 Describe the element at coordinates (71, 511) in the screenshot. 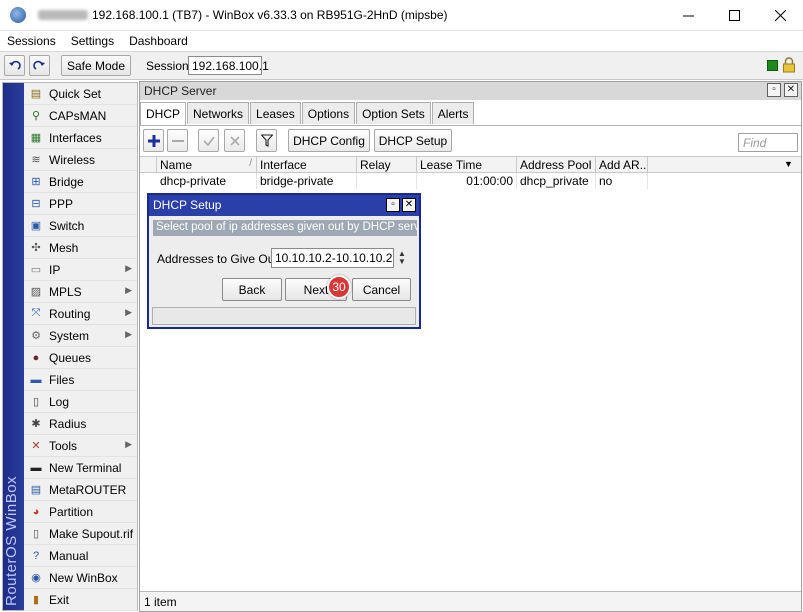

I see `sidebar-item-label: Partition` at that location.